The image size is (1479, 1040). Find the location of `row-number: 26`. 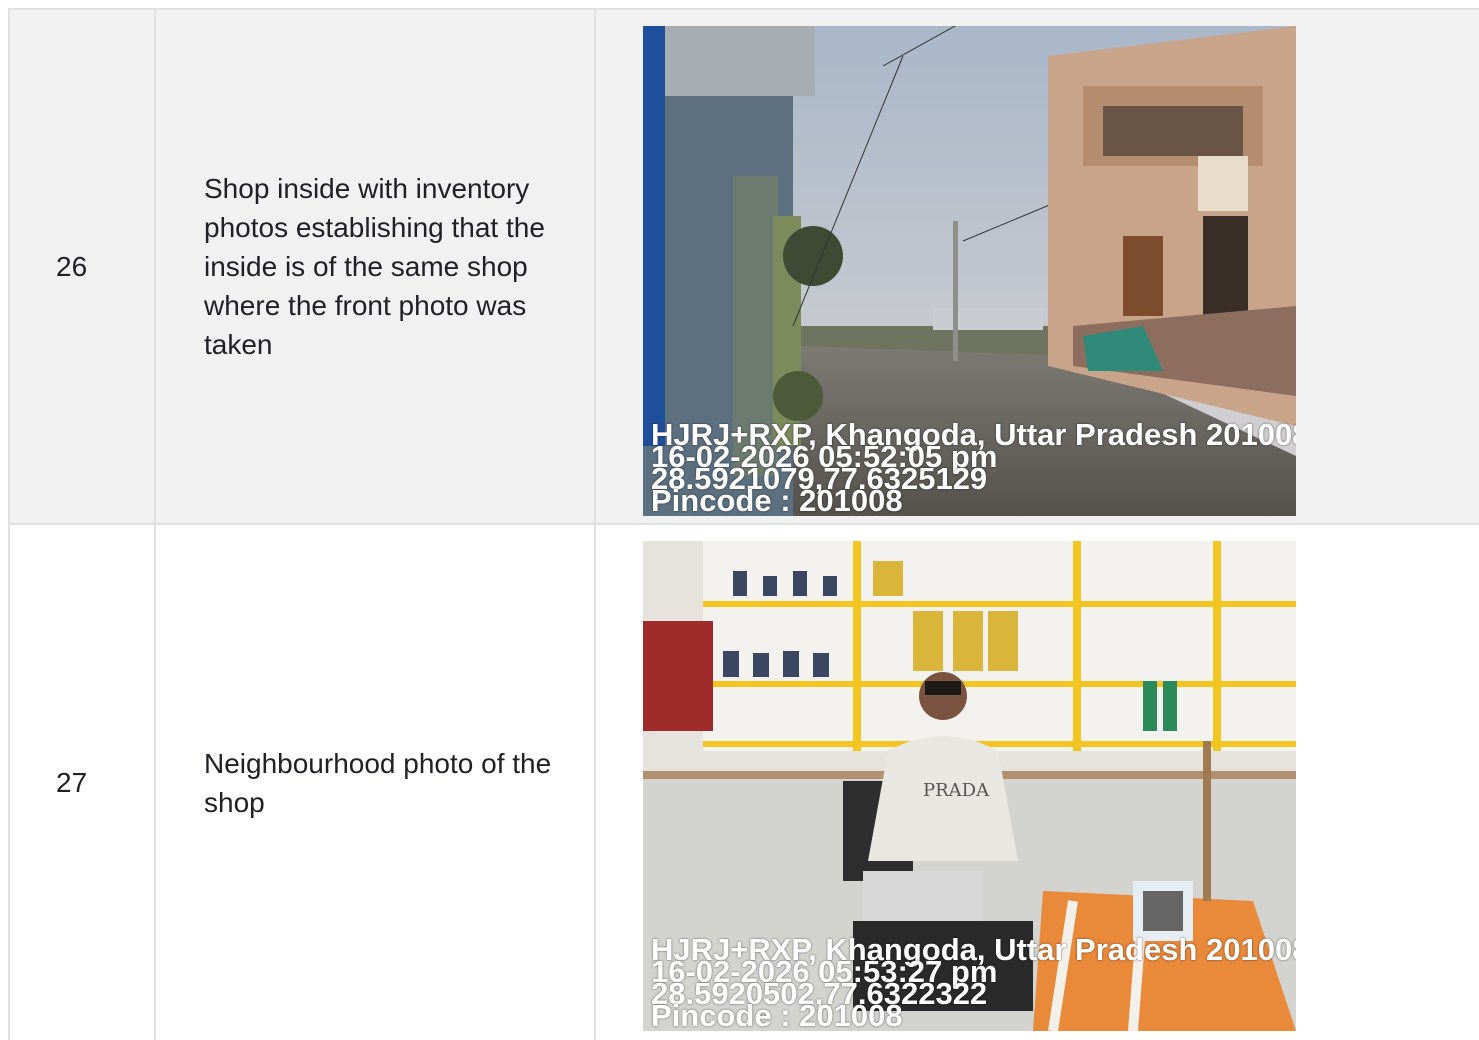

row-number: 26 is located at coordinates (83, 266).